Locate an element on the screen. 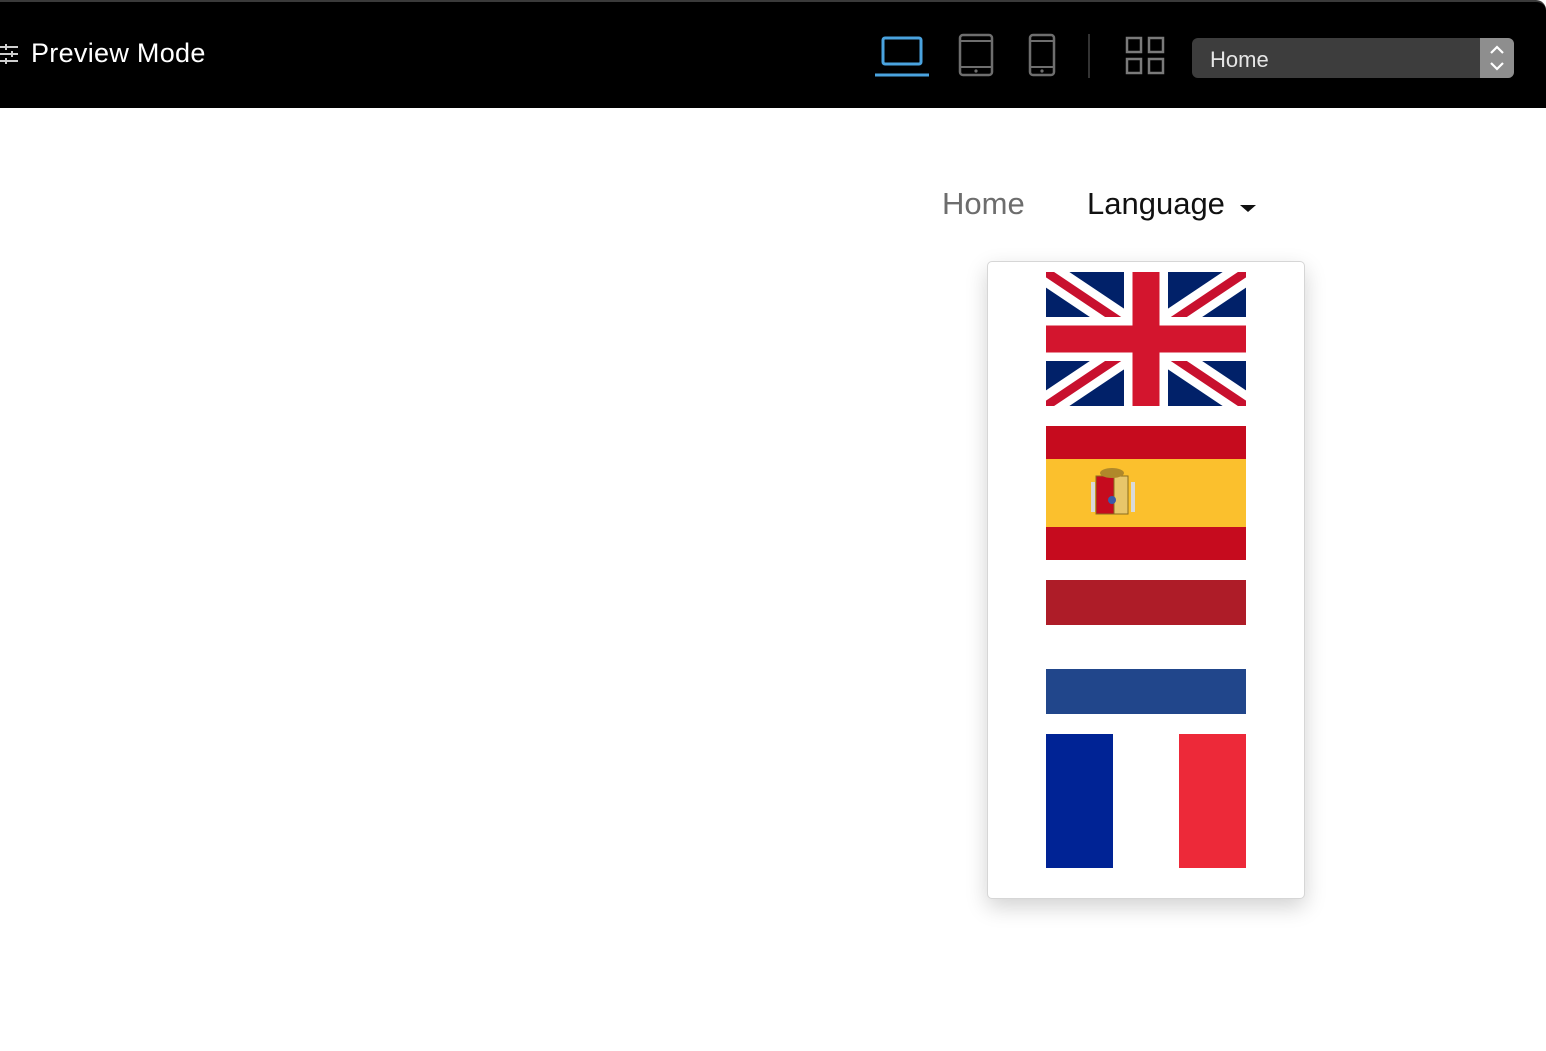 Image resolution: width=1546 pixels, height=1051 pixels. settings-sliders-icon is located at coordinates (10, 54).